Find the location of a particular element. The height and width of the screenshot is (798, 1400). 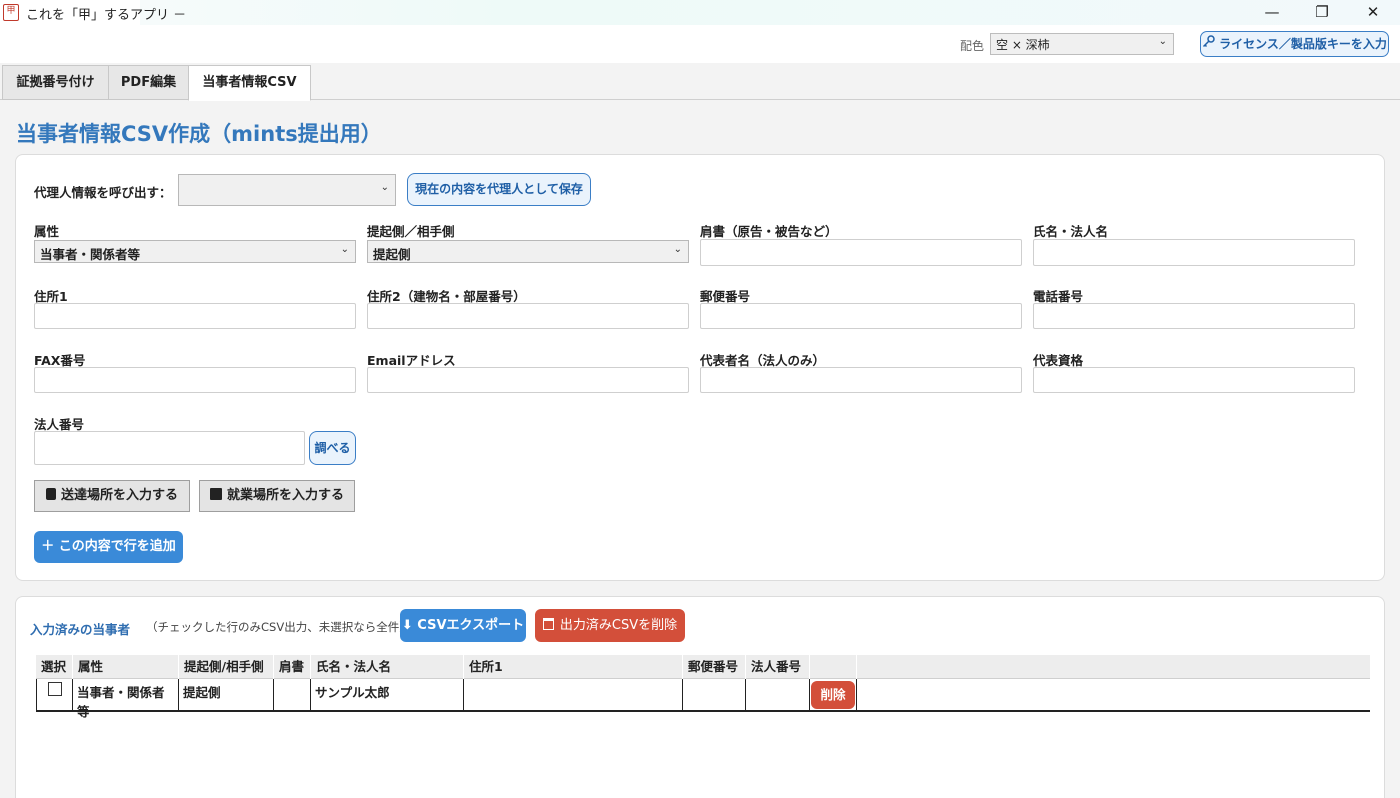

rep-title-field is located at coordinates (1194, 380).